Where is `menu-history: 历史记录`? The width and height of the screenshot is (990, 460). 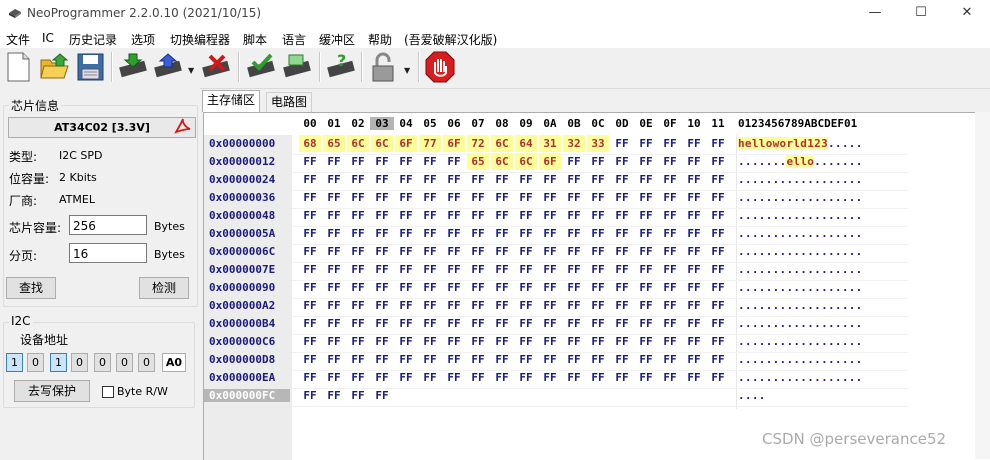
menu-history: 历史记录 is located at coordinates (93, 39).